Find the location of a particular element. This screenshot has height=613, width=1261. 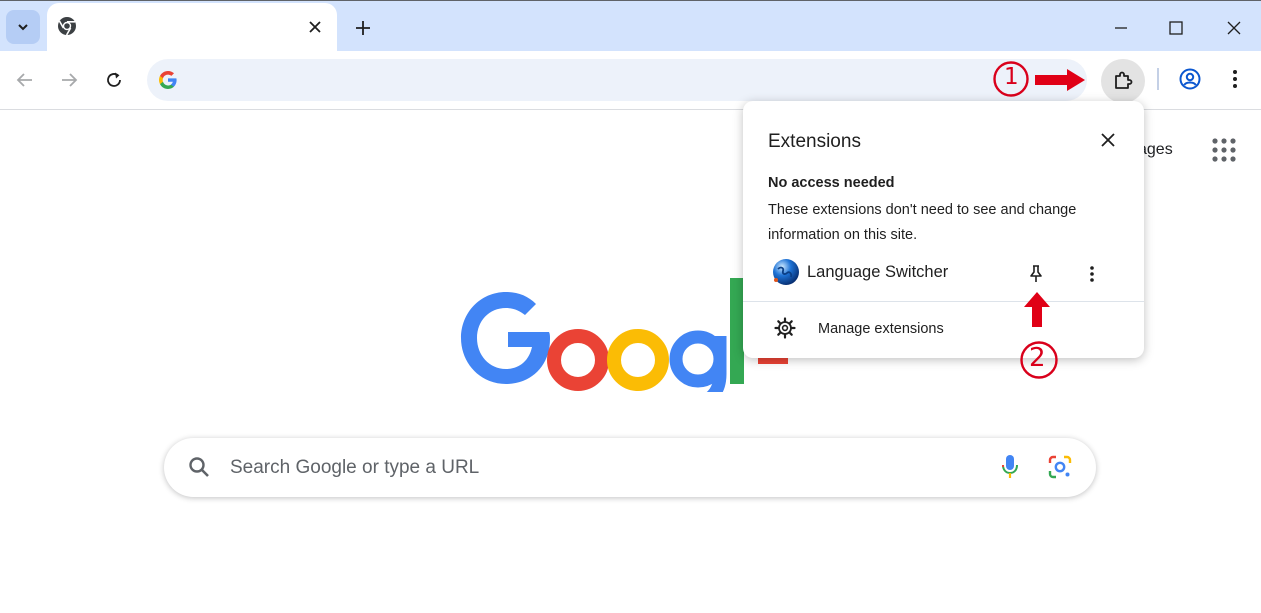

manage-extensions-label: Manage extensions is located at coordinates (881, 329).